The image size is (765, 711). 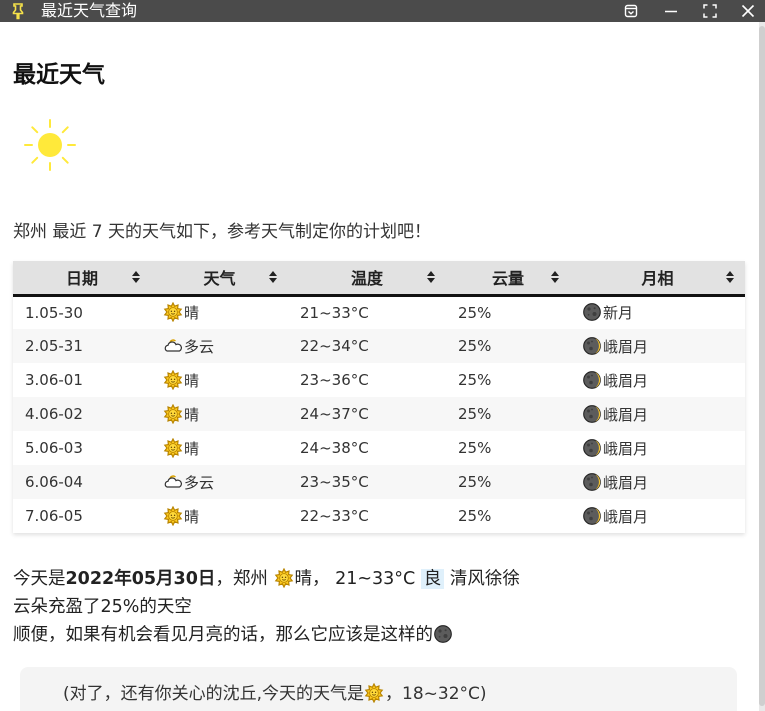 I want to click on header-label: 月相, so click(x=657, y=279).